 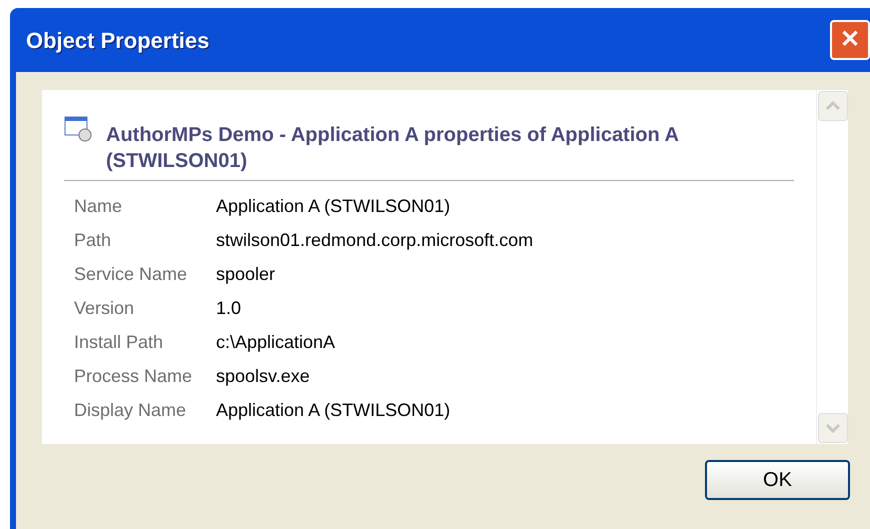 What do you see at coordinates (118, 40) in the screenshot?
I see `window-title: Object Properties` at bounding box center [118, 40].